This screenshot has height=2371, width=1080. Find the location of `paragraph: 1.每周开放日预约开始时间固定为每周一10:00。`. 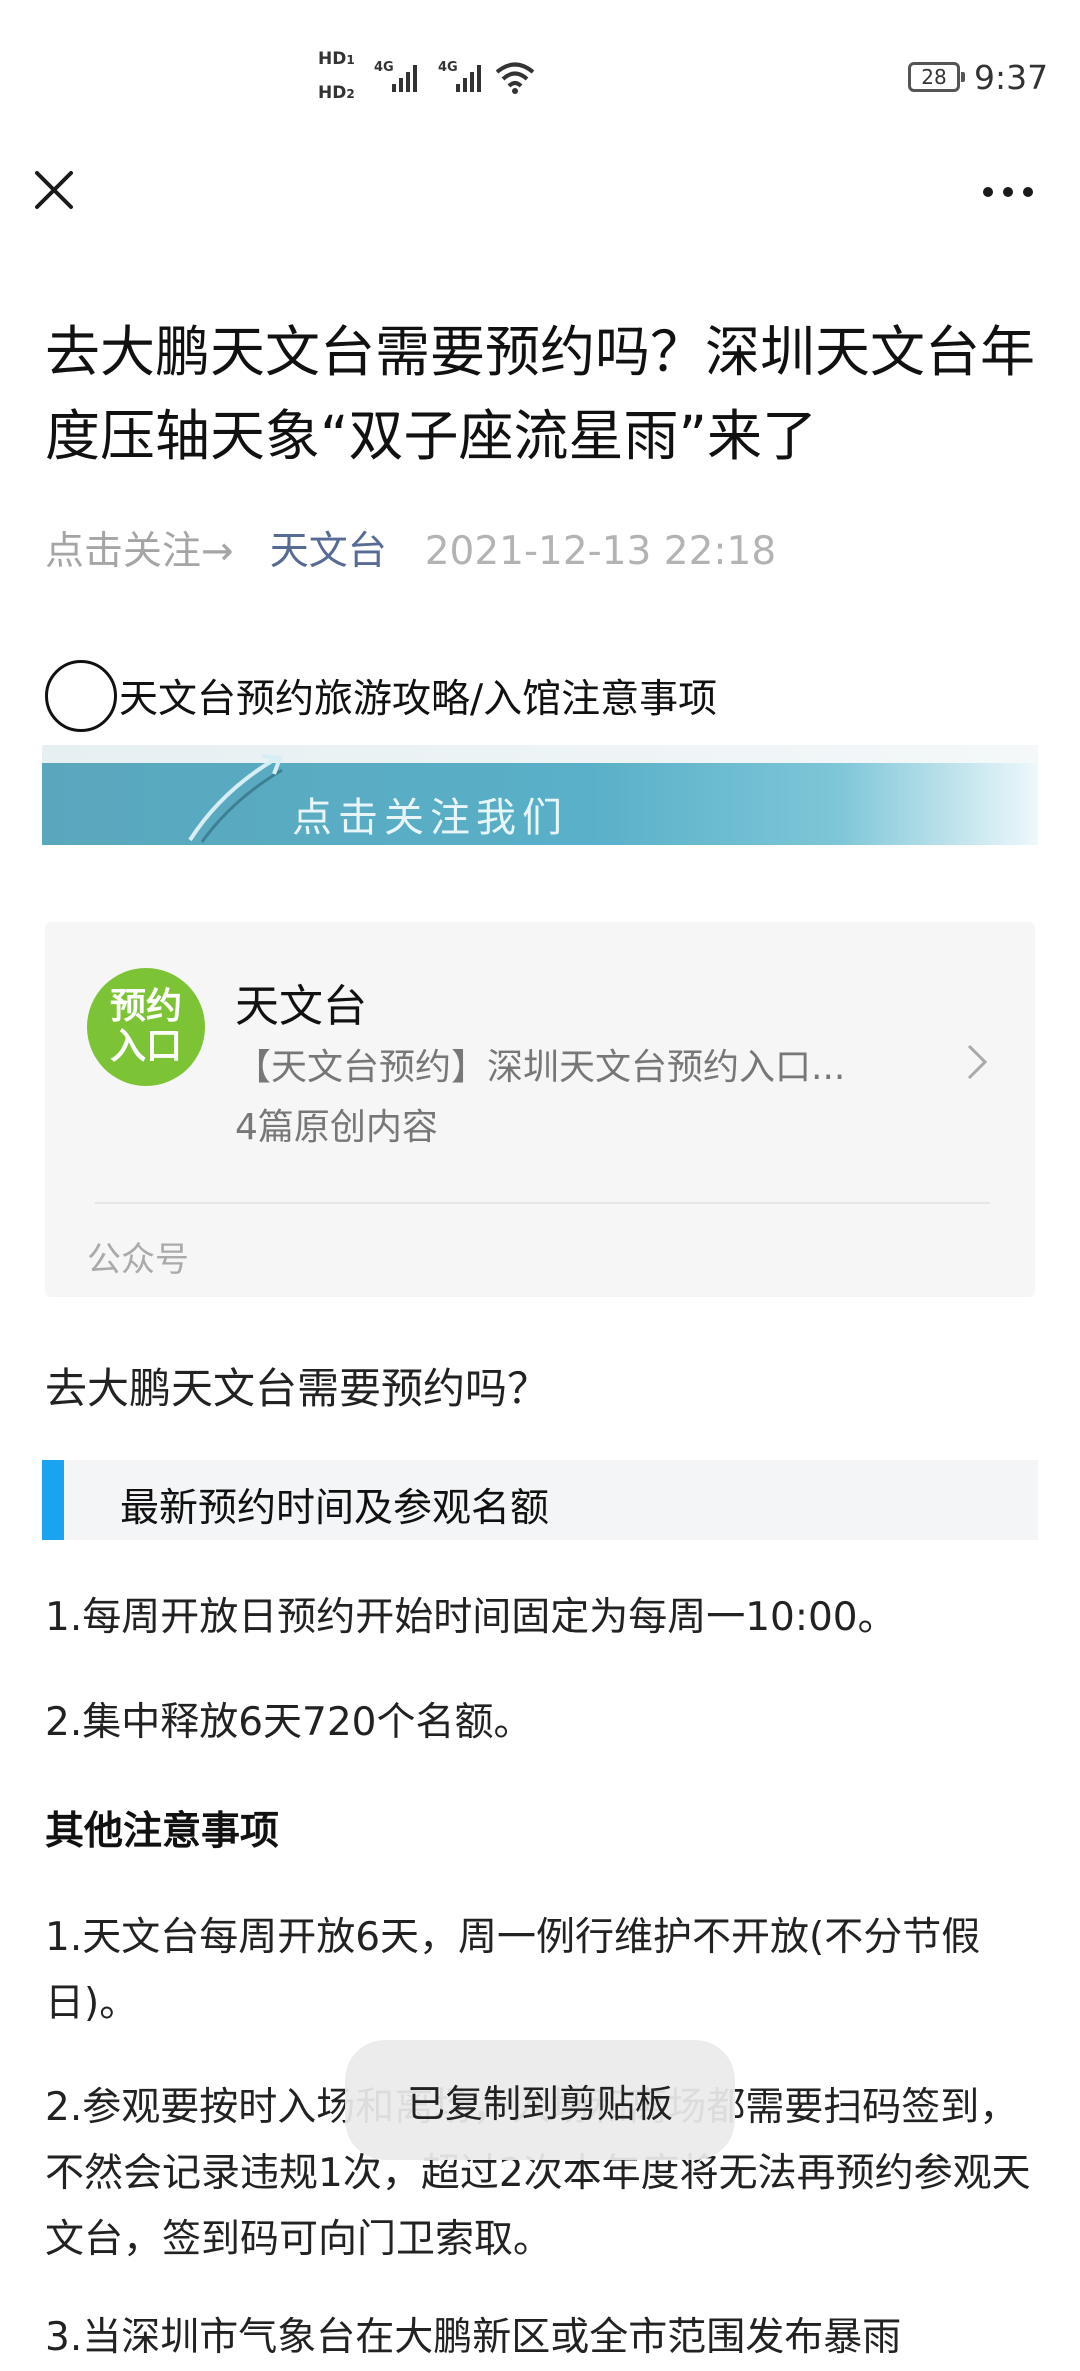

paragraph: 1.每周开放日预约开始时间固定为每周一10:00。 is located at coordinates (471, 1617).